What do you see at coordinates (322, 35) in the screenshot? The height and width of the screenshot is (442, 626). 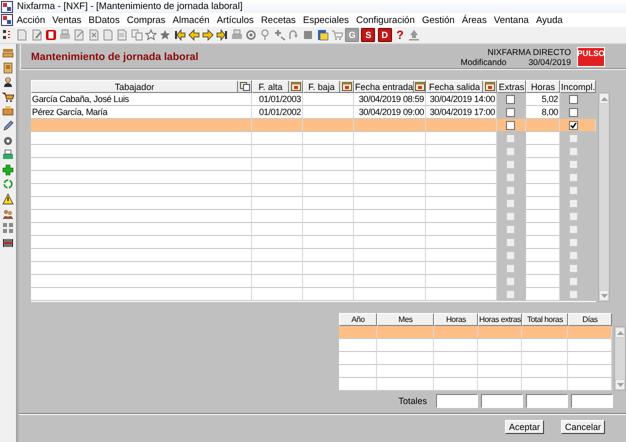 I see `clipboard-icon` at bounding box center [322, 35].